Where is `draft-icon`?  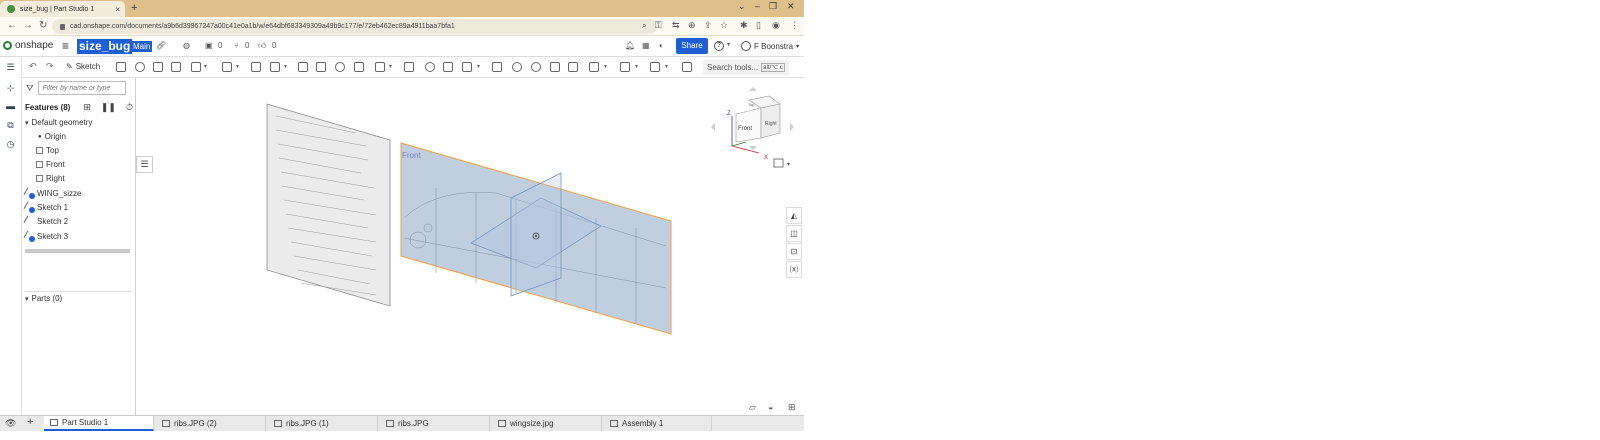 draft-icon is located at coordinates (275, 67).